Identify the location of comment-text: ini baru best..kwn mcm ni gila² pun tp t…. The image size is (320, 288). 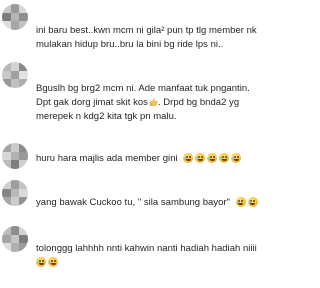
(166, 38).